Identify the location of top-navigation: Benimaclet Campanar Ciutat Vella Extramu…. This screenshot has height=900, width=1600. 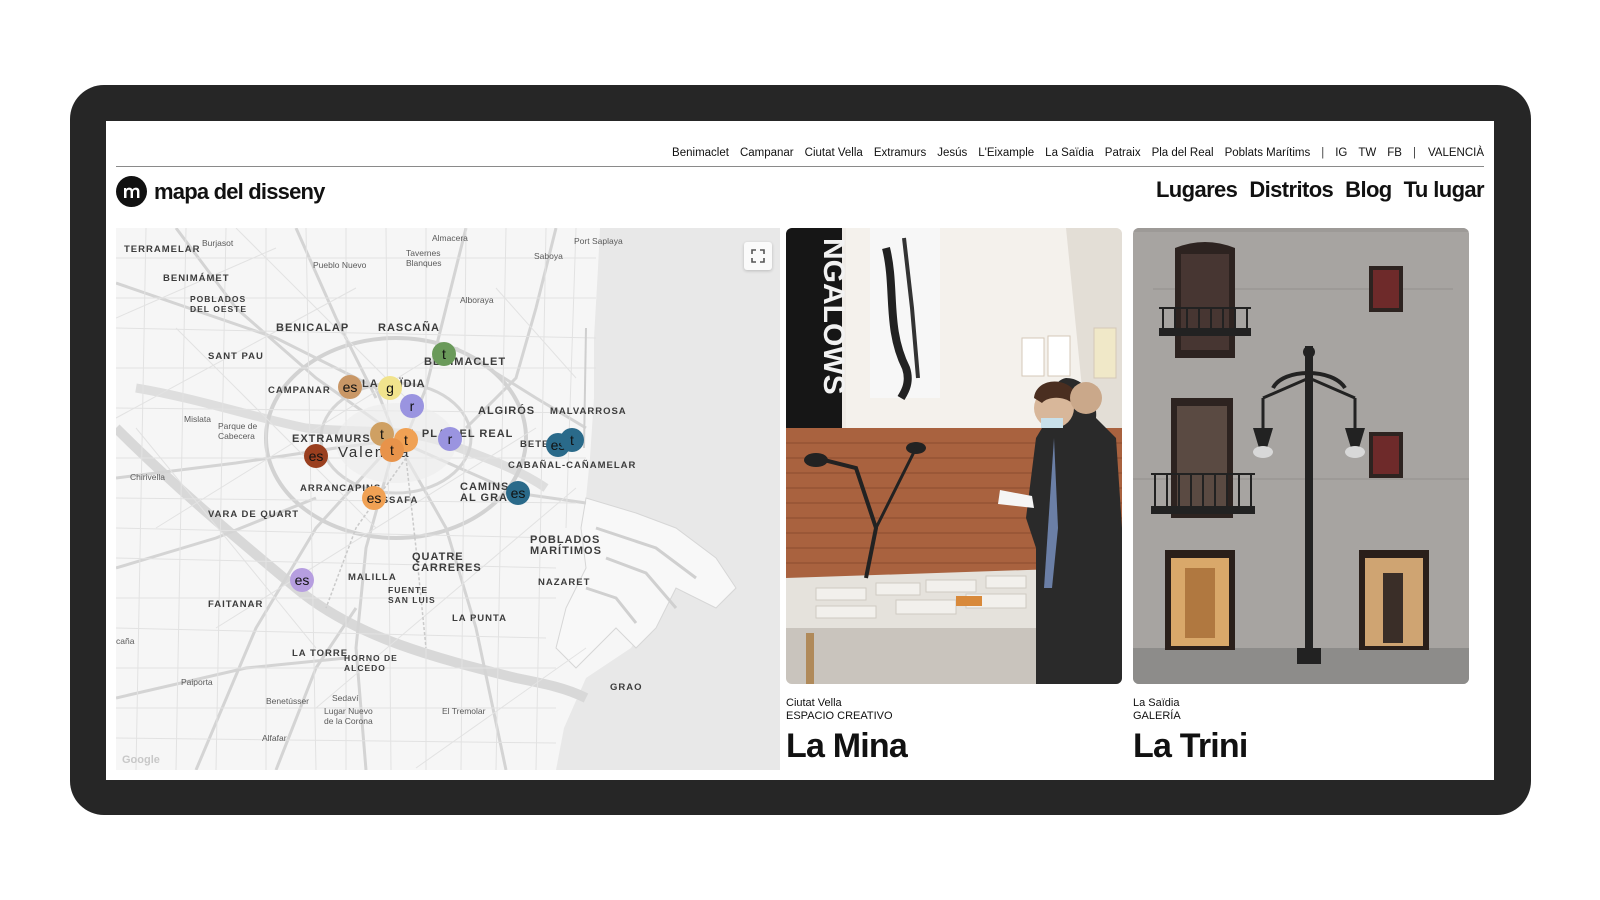
(1072, 153).